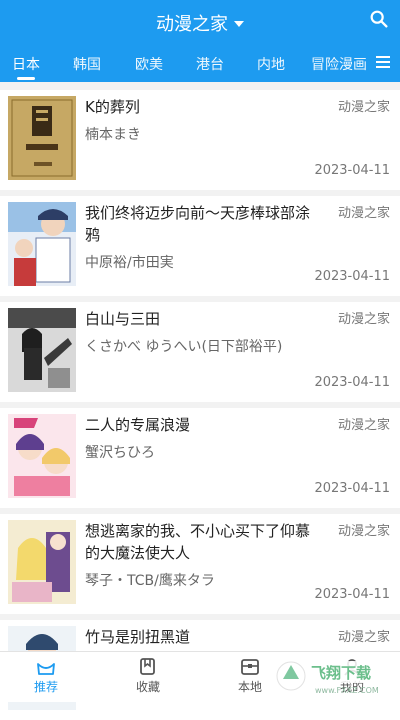 The image size is (400, 720). What do you see at coordinates (239, 24) in the screenshot?
I see `caret-down-icon` at bounding box center [239, 24].